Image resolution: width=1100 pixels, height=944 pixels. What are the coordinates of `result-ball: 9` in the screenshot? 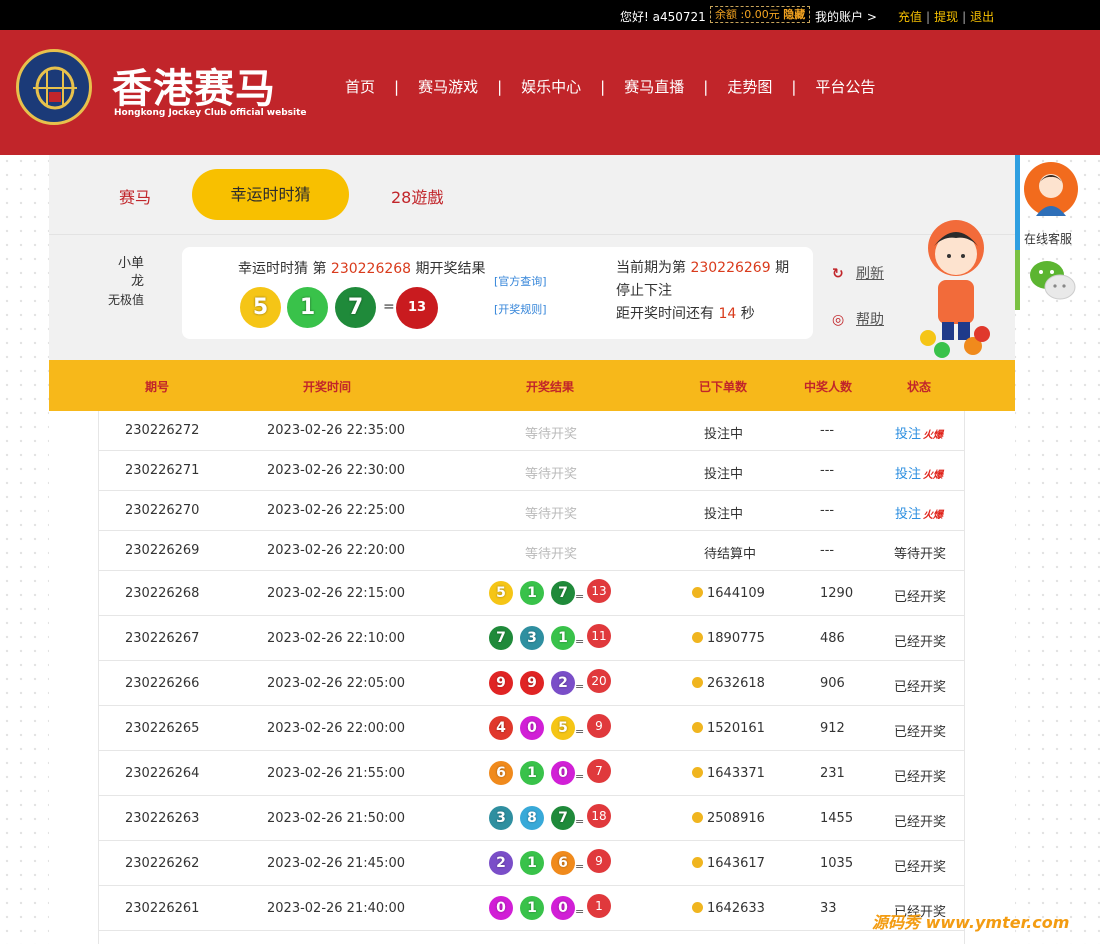 It's located at (501, 683).